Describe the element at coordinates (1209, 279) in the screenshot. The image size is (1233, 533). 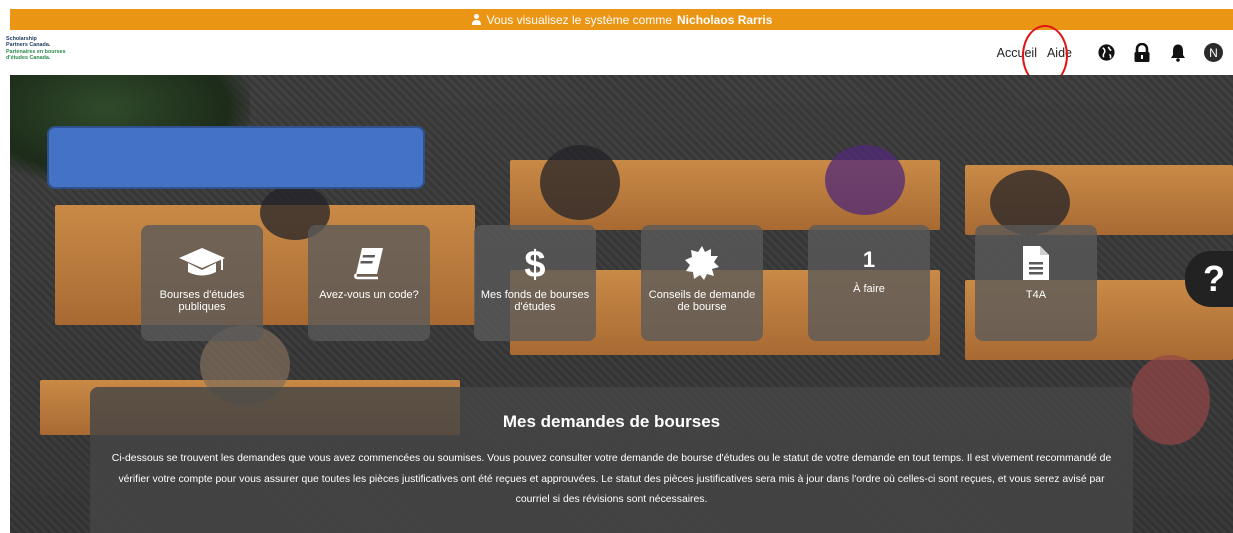
I see `help-floating-button: ?` at that location.